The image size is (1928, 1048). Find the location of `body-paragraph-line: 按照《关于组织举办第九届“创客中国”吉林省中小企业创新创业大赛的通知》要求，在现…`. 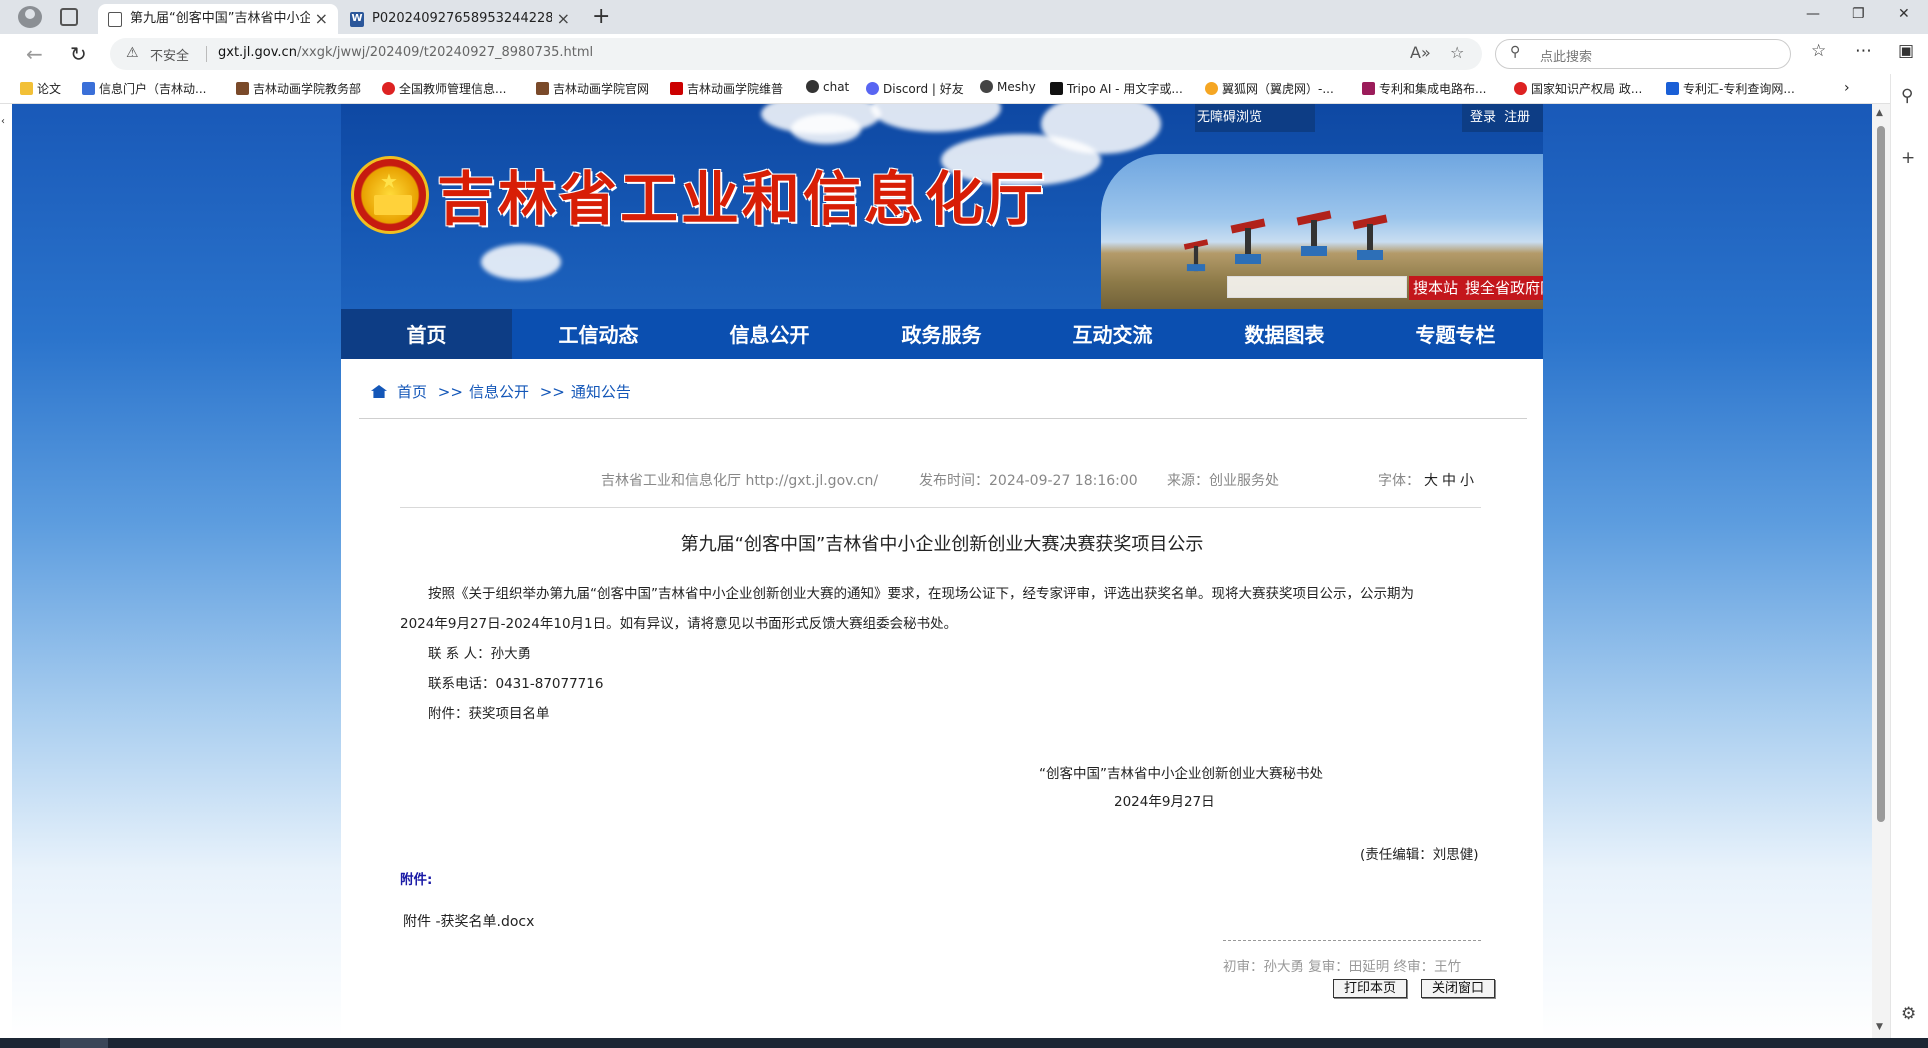

body-paragraph-line: 按照《关于组织举办第九届“创客中国”吉林省中小企业创新创业大赛的通知》要求，在现… is located at coordinates (921, 594).